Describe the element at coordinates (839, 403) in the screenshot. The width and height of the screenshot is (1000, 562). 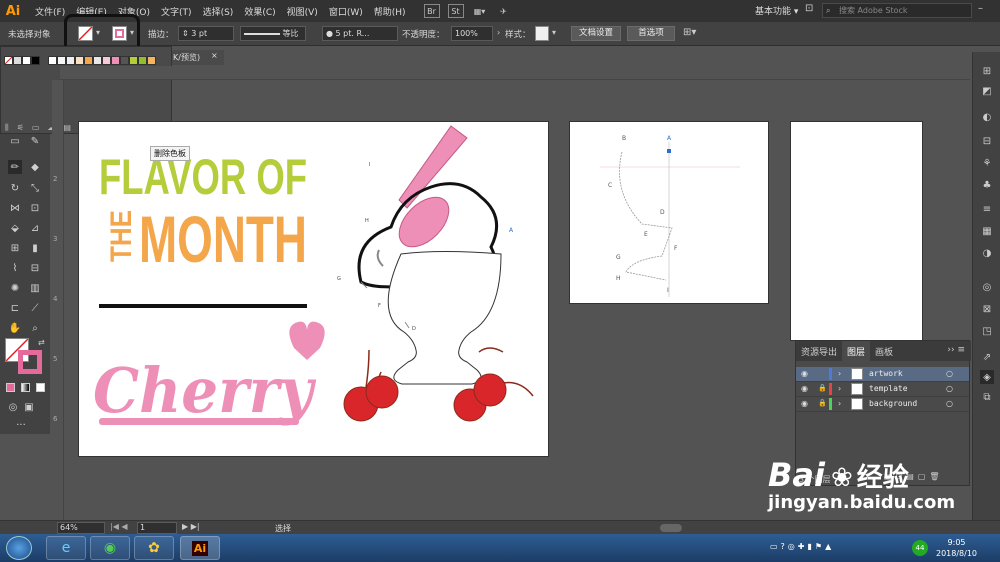
I see `expand-icon: ›` at that location.